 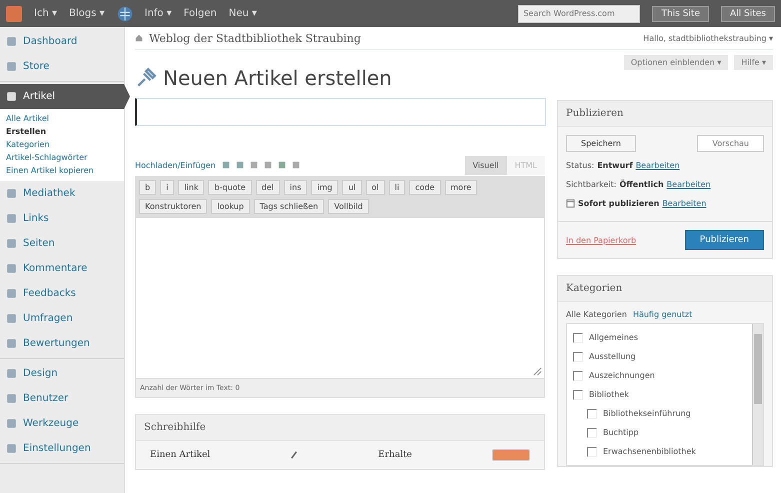 I want to click on submenu-item: Artikel-Schlagwörter, so click(x=62, y=157).